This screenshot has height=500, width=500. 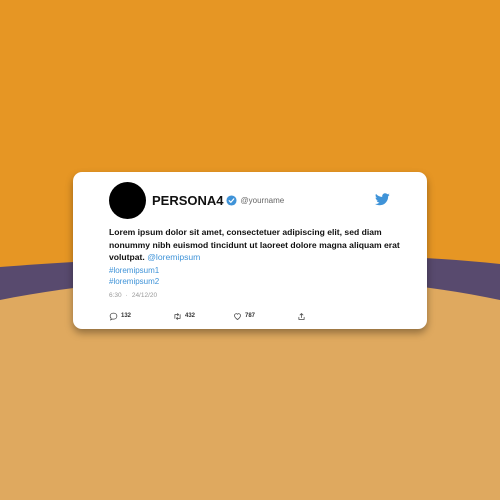 I want to click on hashtag-list: #loremipsum1 #loremipsum2, so click(x=134, y=276).